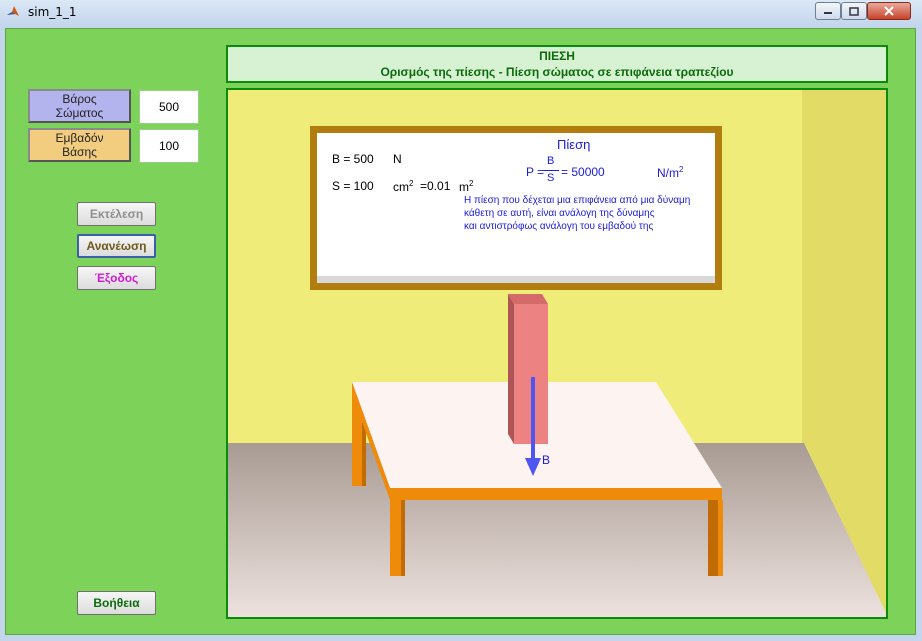  Describe the element at coordinates (511, 369) in the screenshot. I see `block-side` at that location.